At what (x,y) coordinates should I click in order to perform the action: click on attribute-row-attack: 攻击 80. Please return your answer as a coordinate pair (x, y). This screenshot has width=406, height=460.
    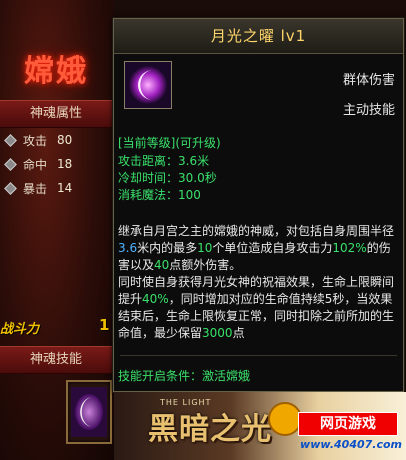
    Looking at the image, I should click on (55, 140).